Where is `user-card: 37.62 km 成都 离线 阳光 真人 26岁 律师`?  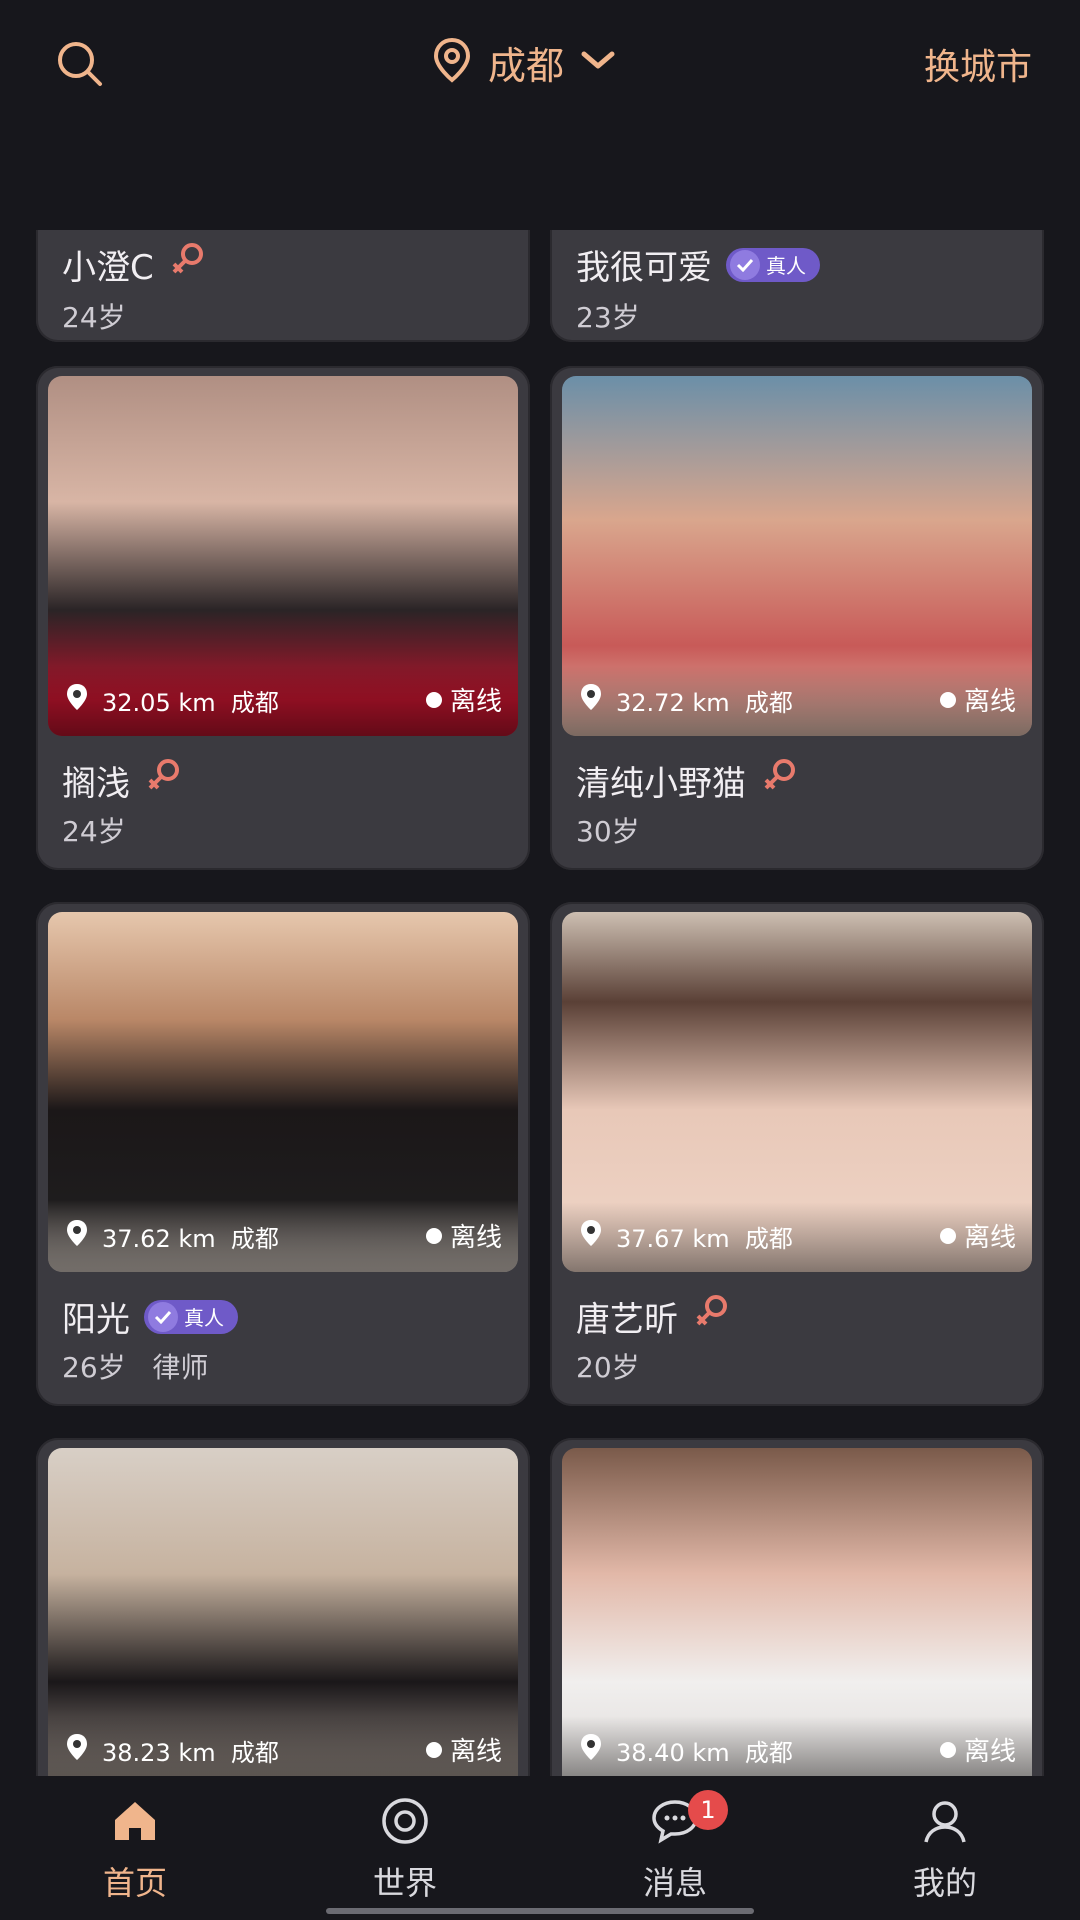
user-card: 37.62 km 成都 离线 阳光 真人 26岁 律师 is located at coordinates (283, 1154).